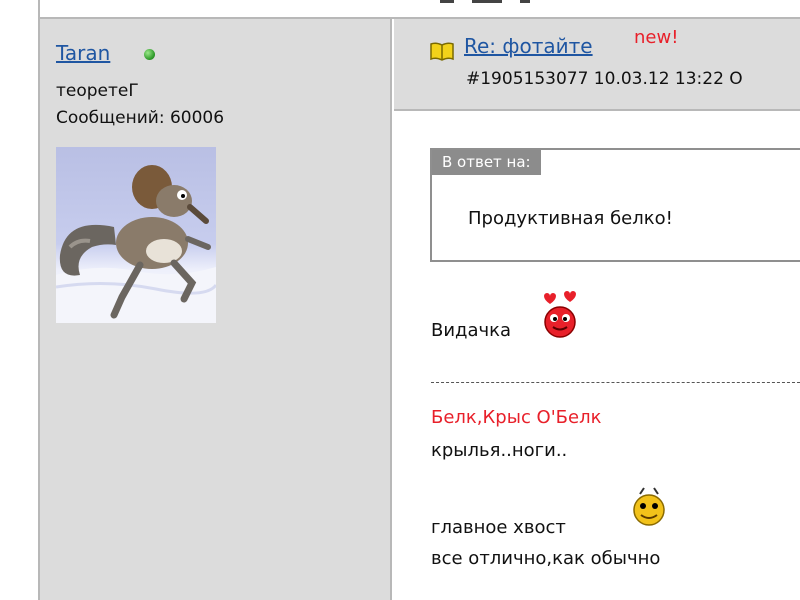  Describe the element at coordinates (499, 450) in the screenshot. I see `body-line-3: крылья..ноги..` at that location.